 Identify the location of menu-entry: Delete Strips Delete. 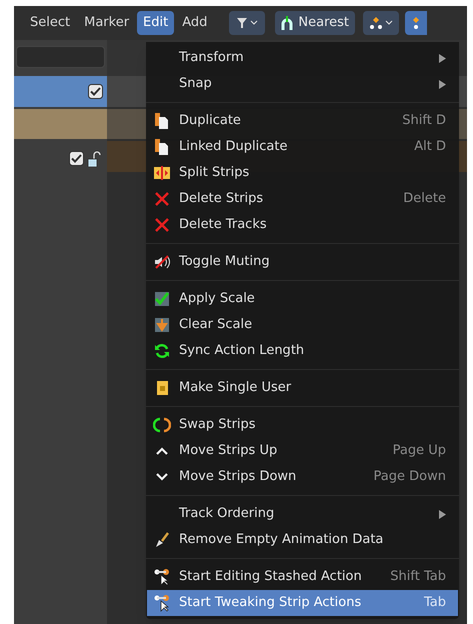
(302, 199).